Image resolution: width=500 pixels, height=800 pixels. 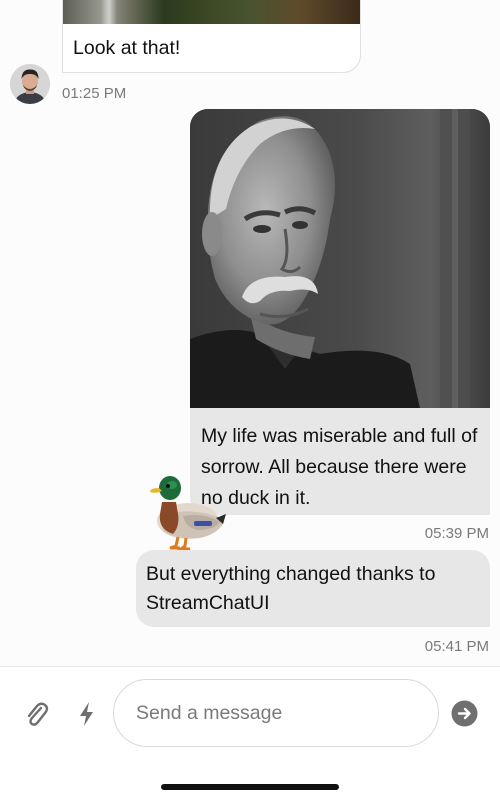 I want to click on send-arrow-icon, so click(x=464, y=713).